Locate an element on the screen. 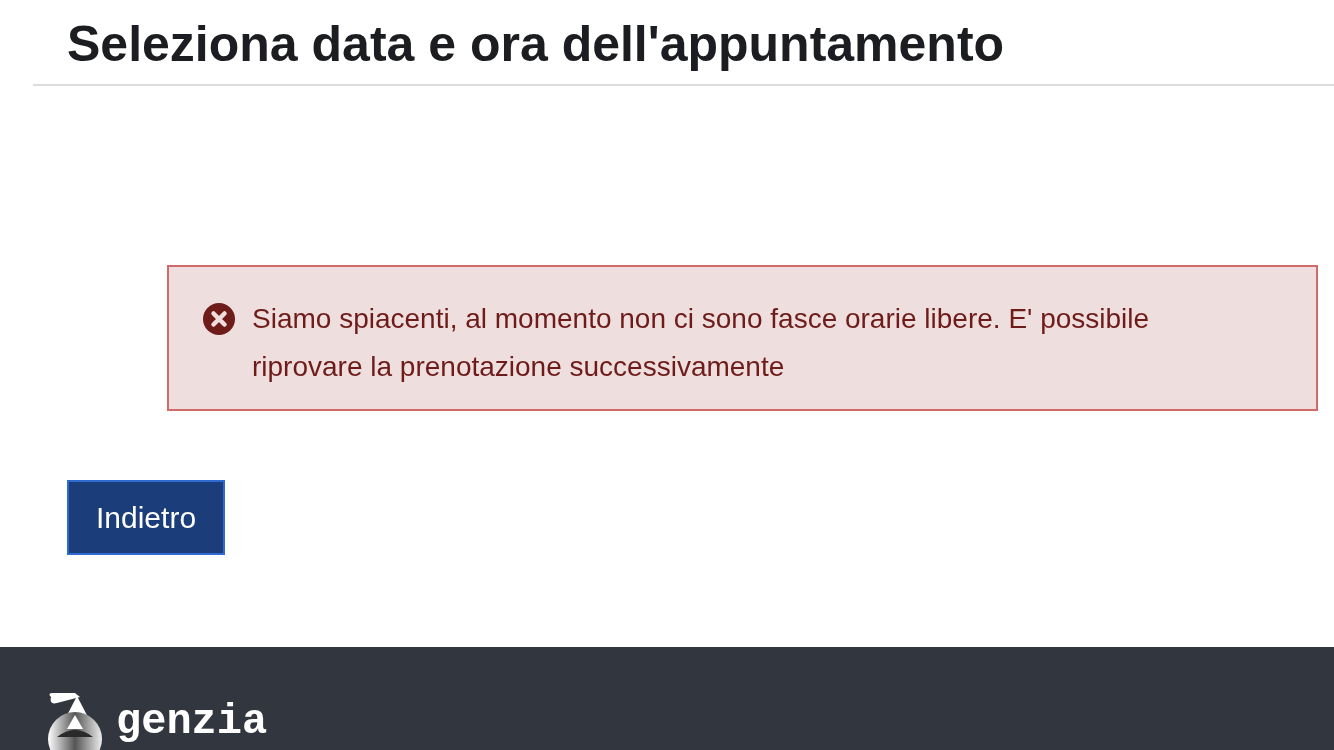 The height and width of the screenshot is (750, 1334). error-icon is located at coordinates (219, 319).